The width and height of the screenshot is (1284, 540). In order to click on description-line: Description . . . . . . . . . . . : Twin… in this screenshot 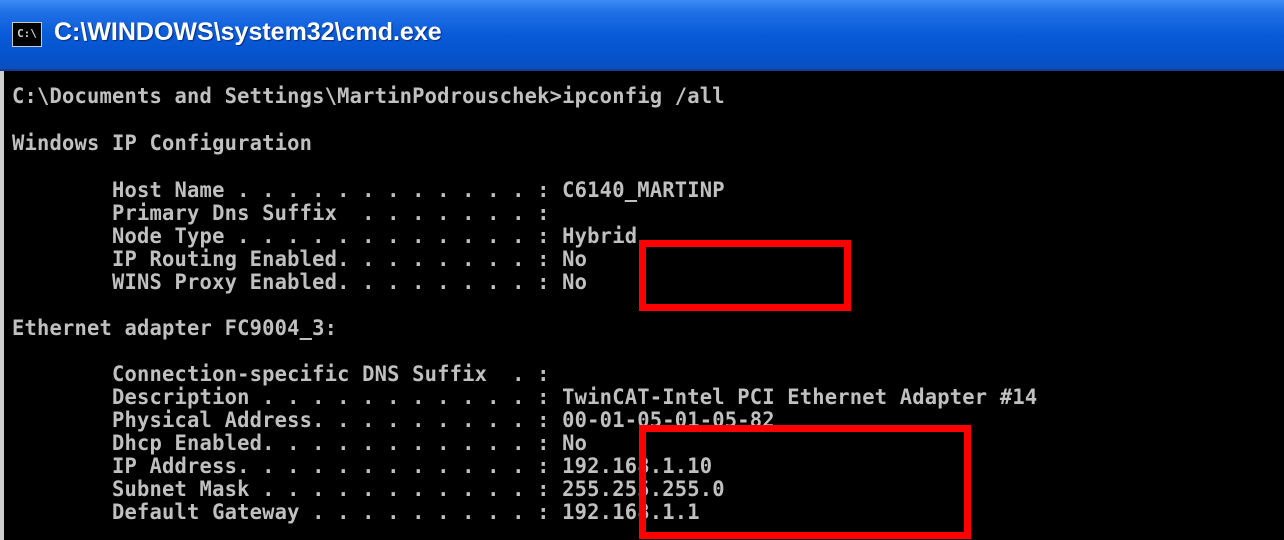, I will do `click(525, 398)`.